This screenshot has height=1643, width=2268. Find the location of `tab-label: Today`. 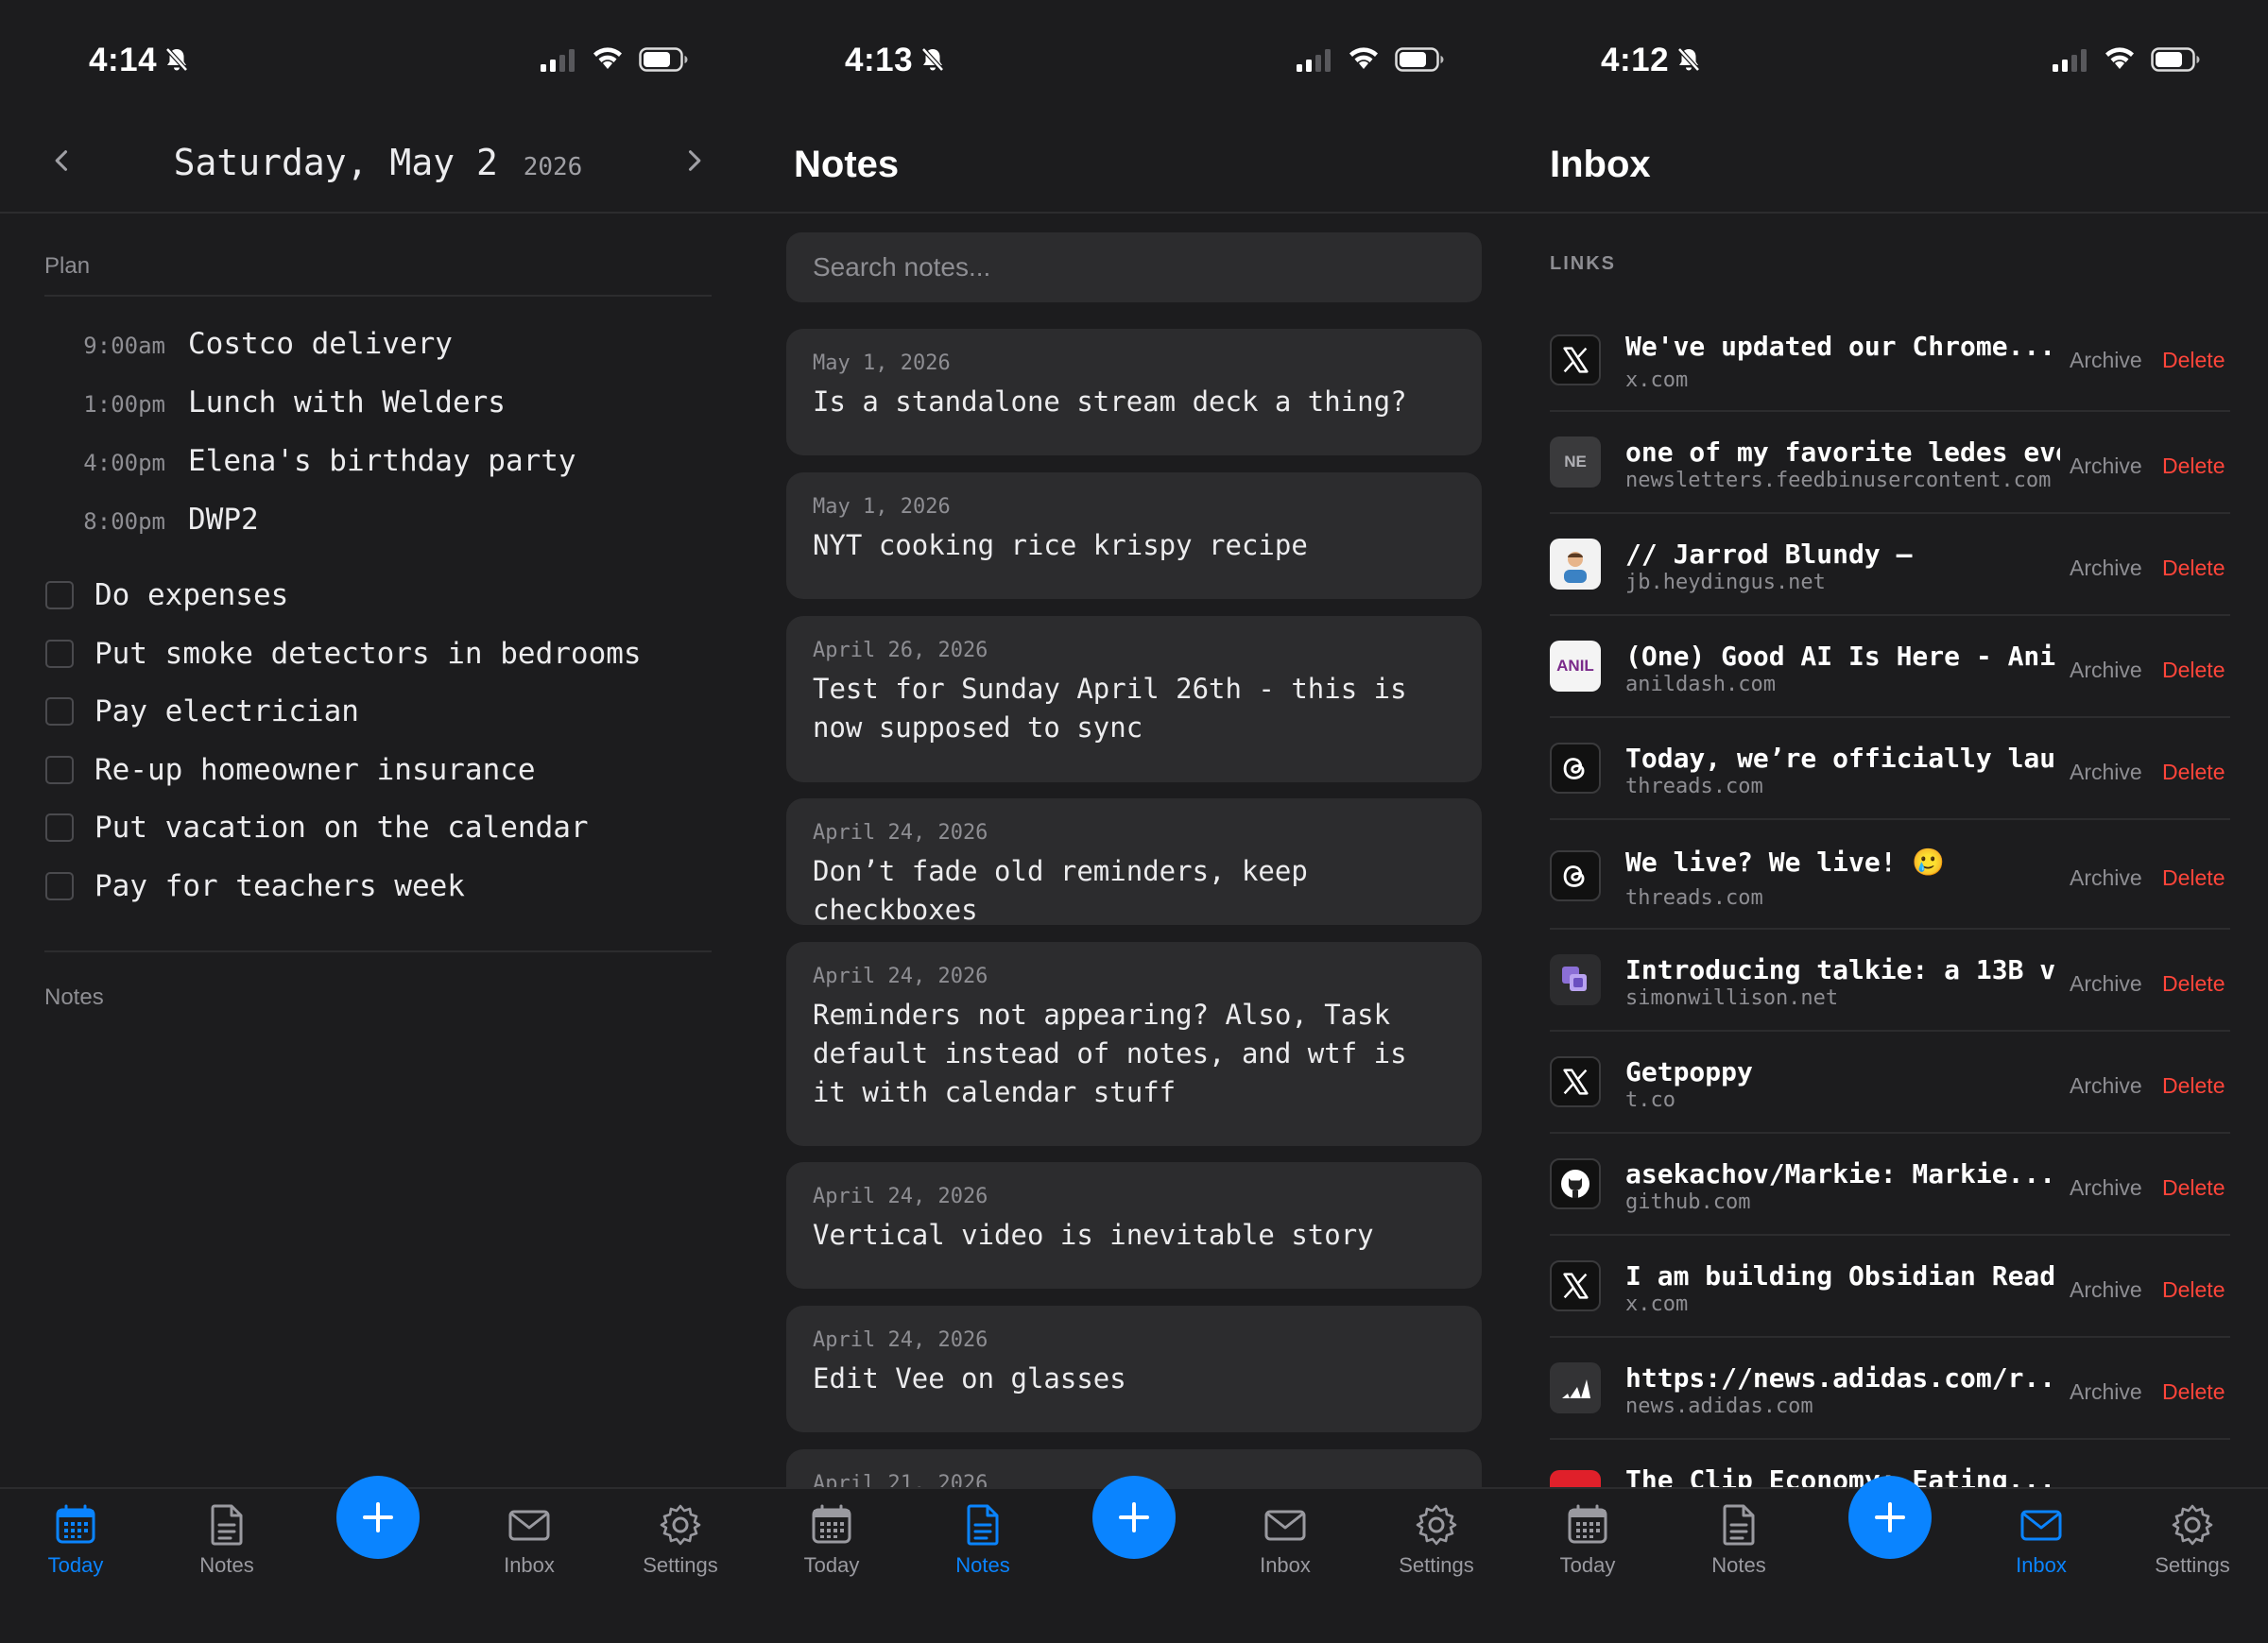

tab-label: Today is located at coordinates (1587, 1565).